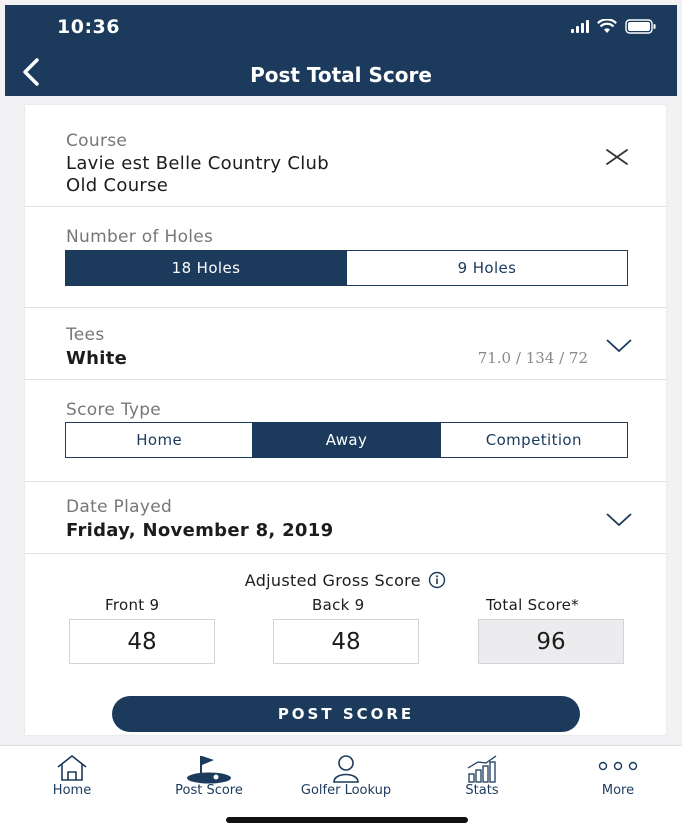 The image size is (682, 824). I want to click on back-nine-input: 48, so click(346, 641).